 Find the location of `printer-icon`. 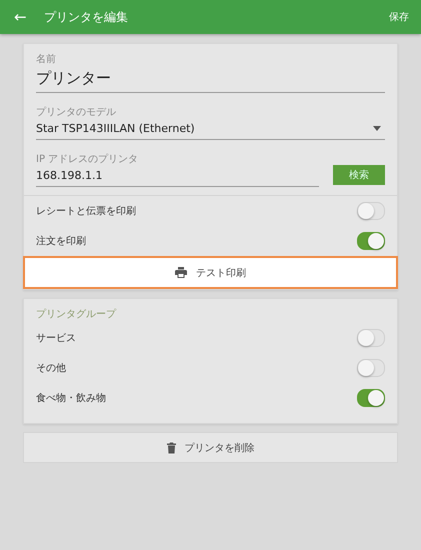

printer-icon is located at coordinates (181, 272).